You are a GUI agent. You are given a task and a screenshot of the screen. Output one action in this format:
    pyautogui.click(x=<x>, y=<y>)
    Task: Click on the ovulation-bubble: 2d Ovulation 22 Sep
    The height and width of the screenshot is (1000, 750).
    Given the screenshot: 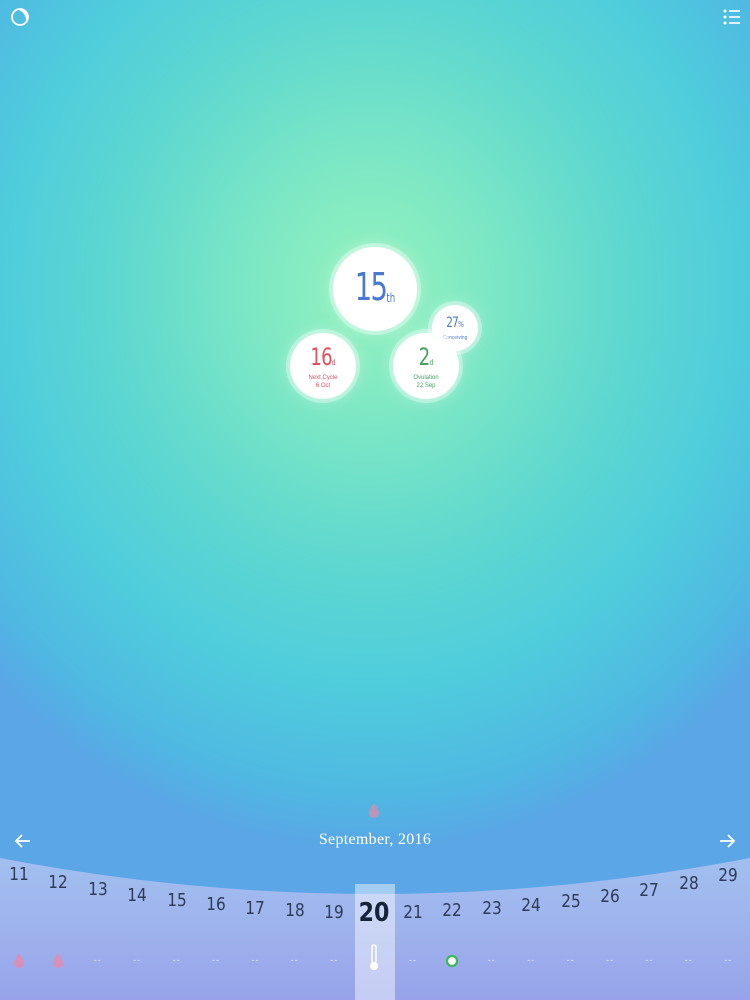 What is the action you would take?
    pyautogui.click(x=426, y=366)
    